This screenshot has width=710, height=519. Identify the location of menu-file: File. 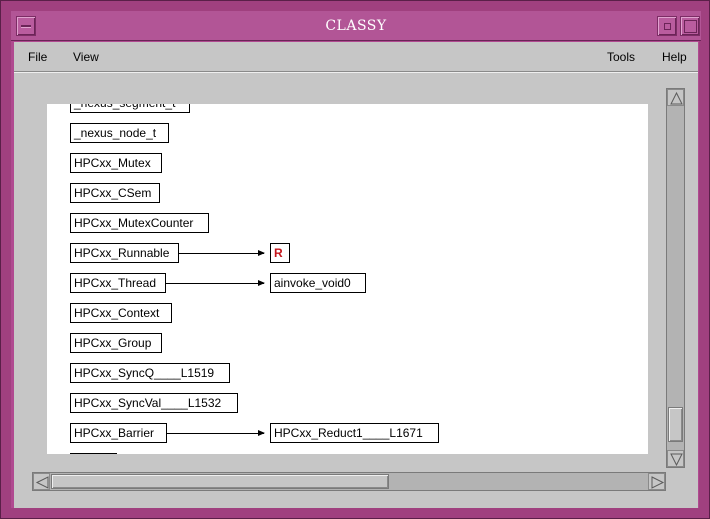
(37, 57).